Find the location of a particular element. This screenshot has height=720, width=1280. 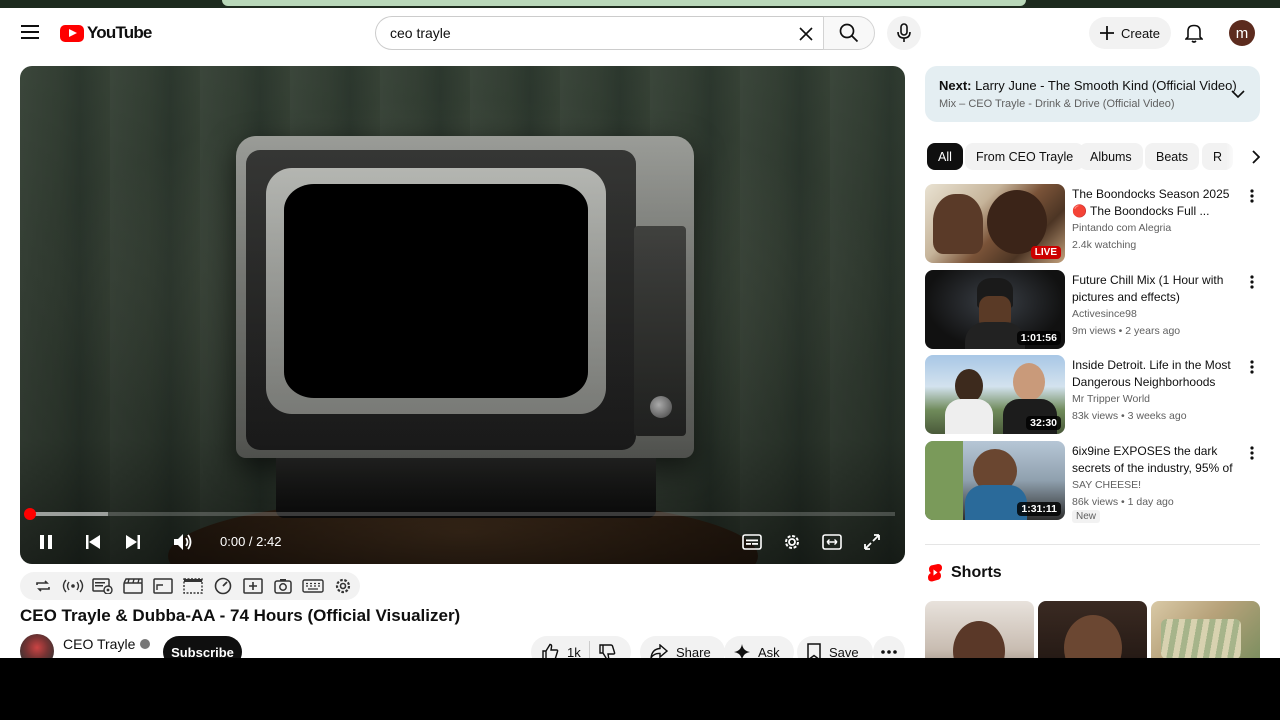

browser-top-strip is located at coordinates (640, 4).